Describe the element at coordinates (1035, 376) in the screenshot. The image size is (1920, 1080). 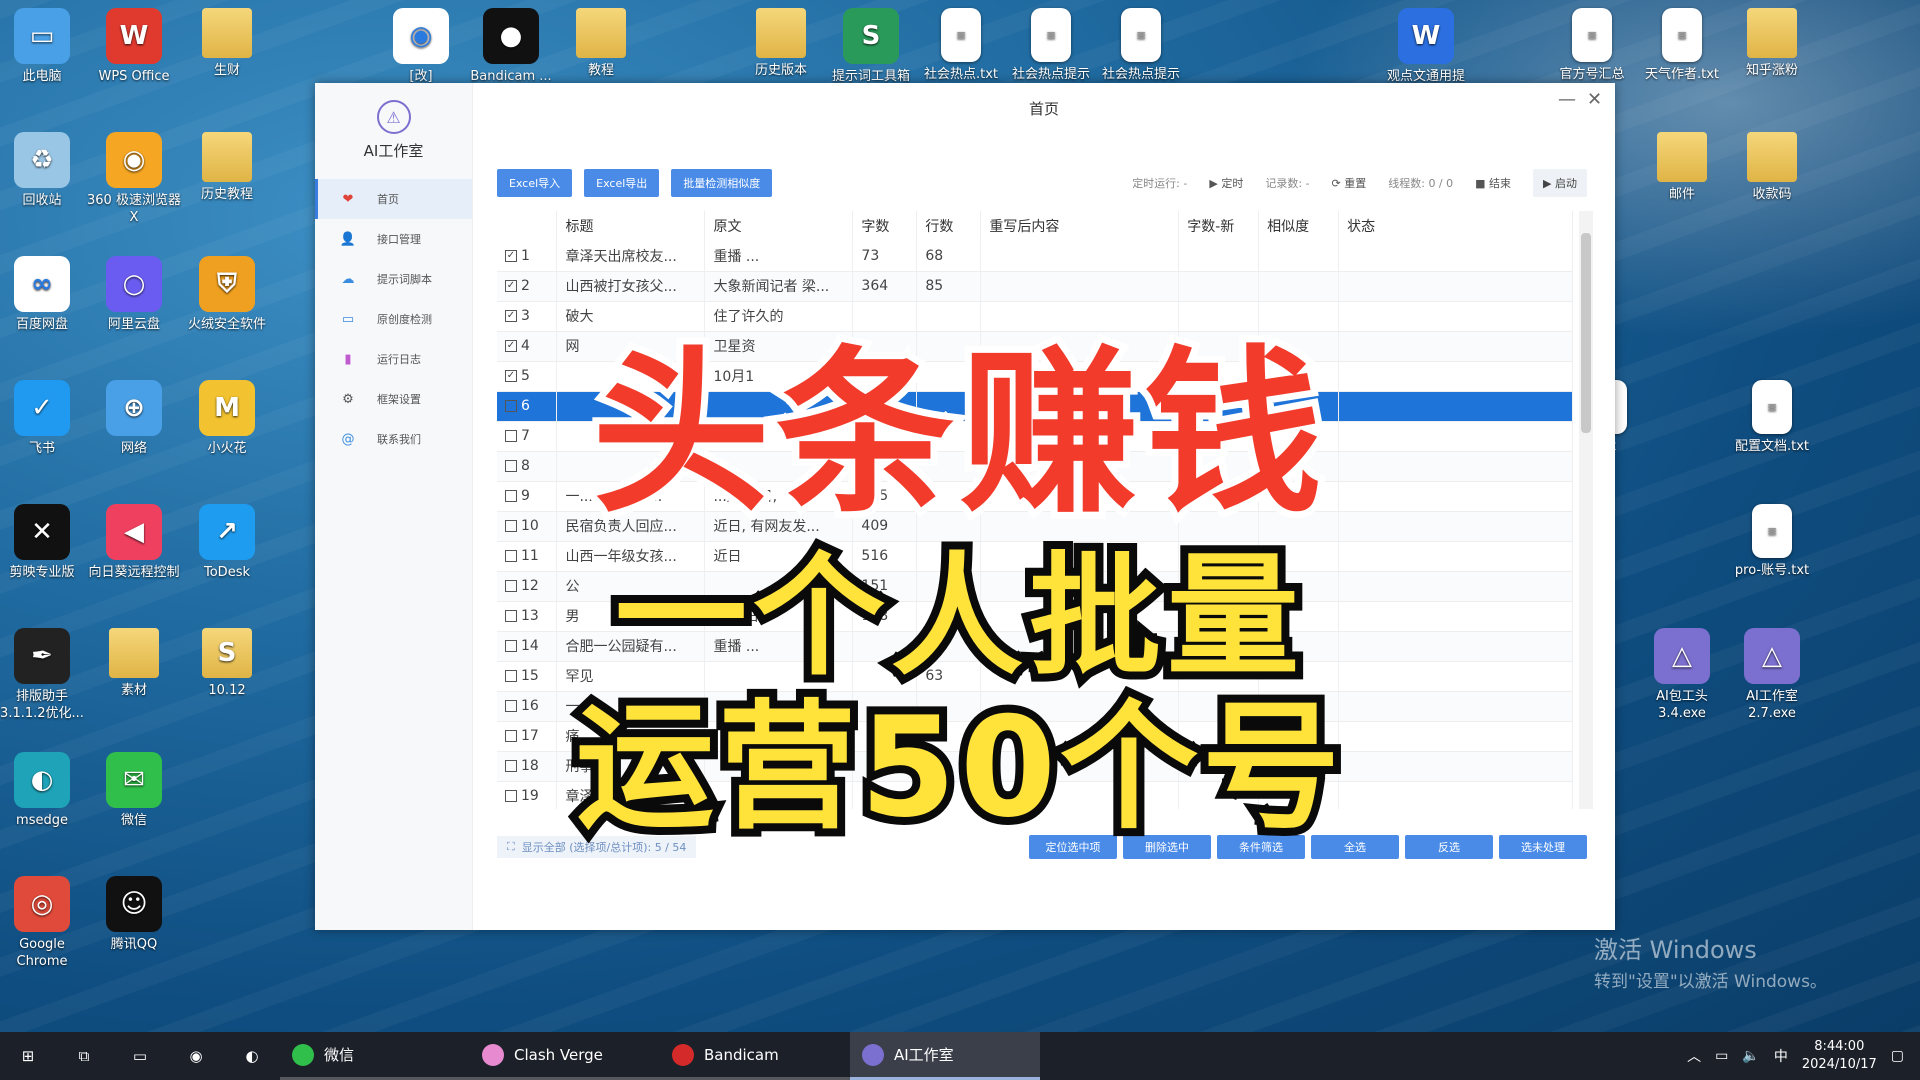
I see `table-row: ✓ 5 10月1` at that location.